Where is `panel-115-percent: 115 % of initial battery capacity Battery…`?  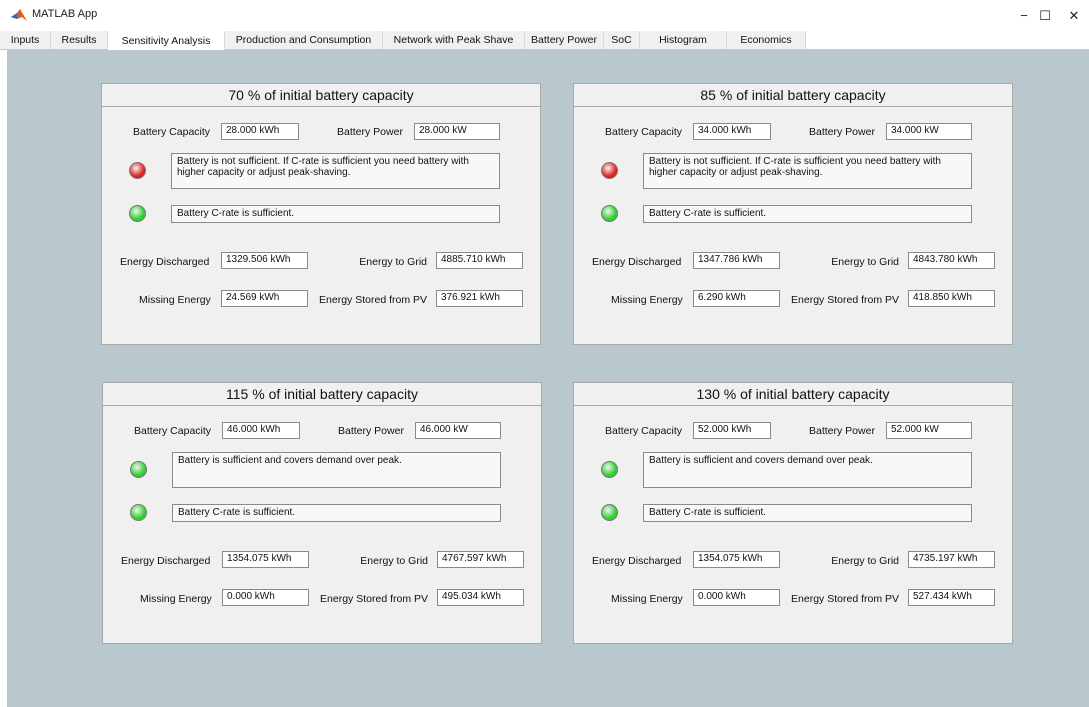
panel-115-percent: 115 % of initial battery capacity Battery… is located at coordinates (322, 513).